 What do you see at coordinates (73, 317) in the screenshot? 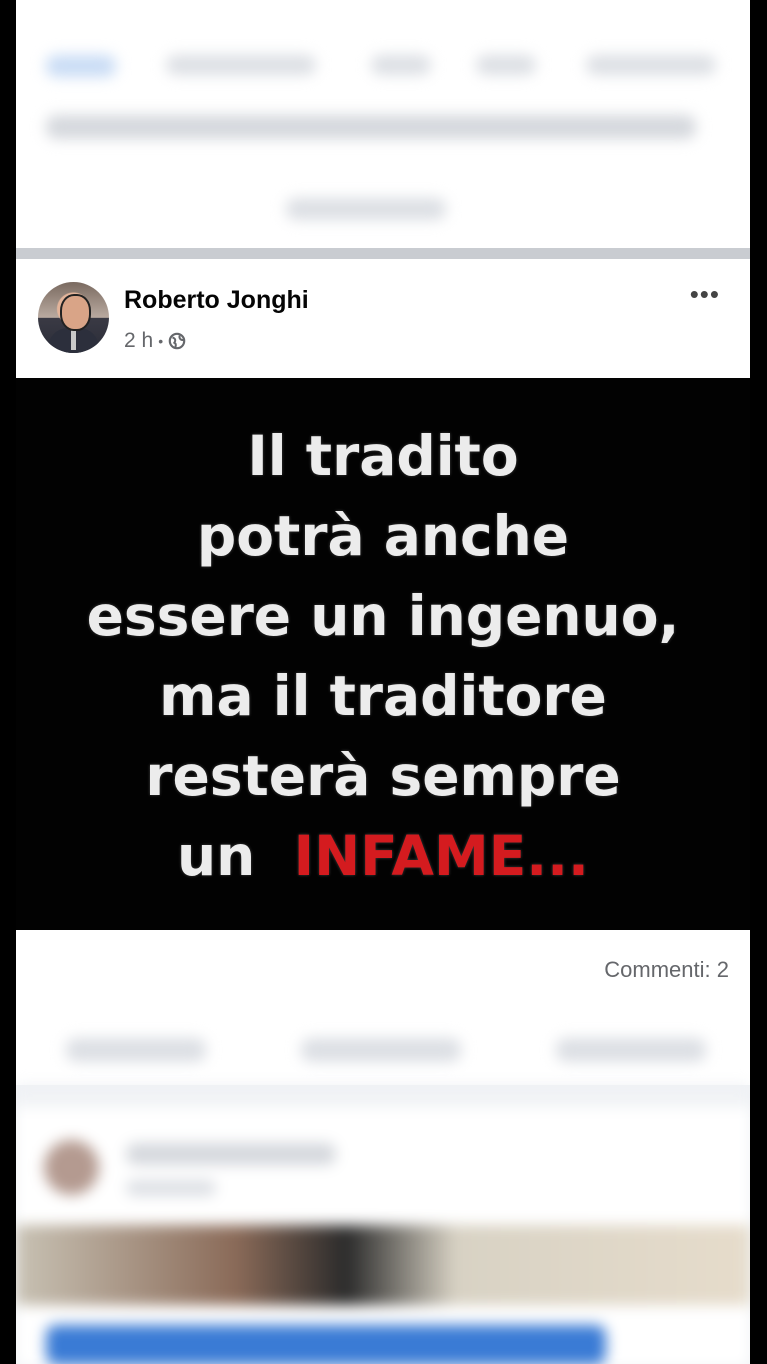
I see `author-avatar` at bounding box center [73, 317].